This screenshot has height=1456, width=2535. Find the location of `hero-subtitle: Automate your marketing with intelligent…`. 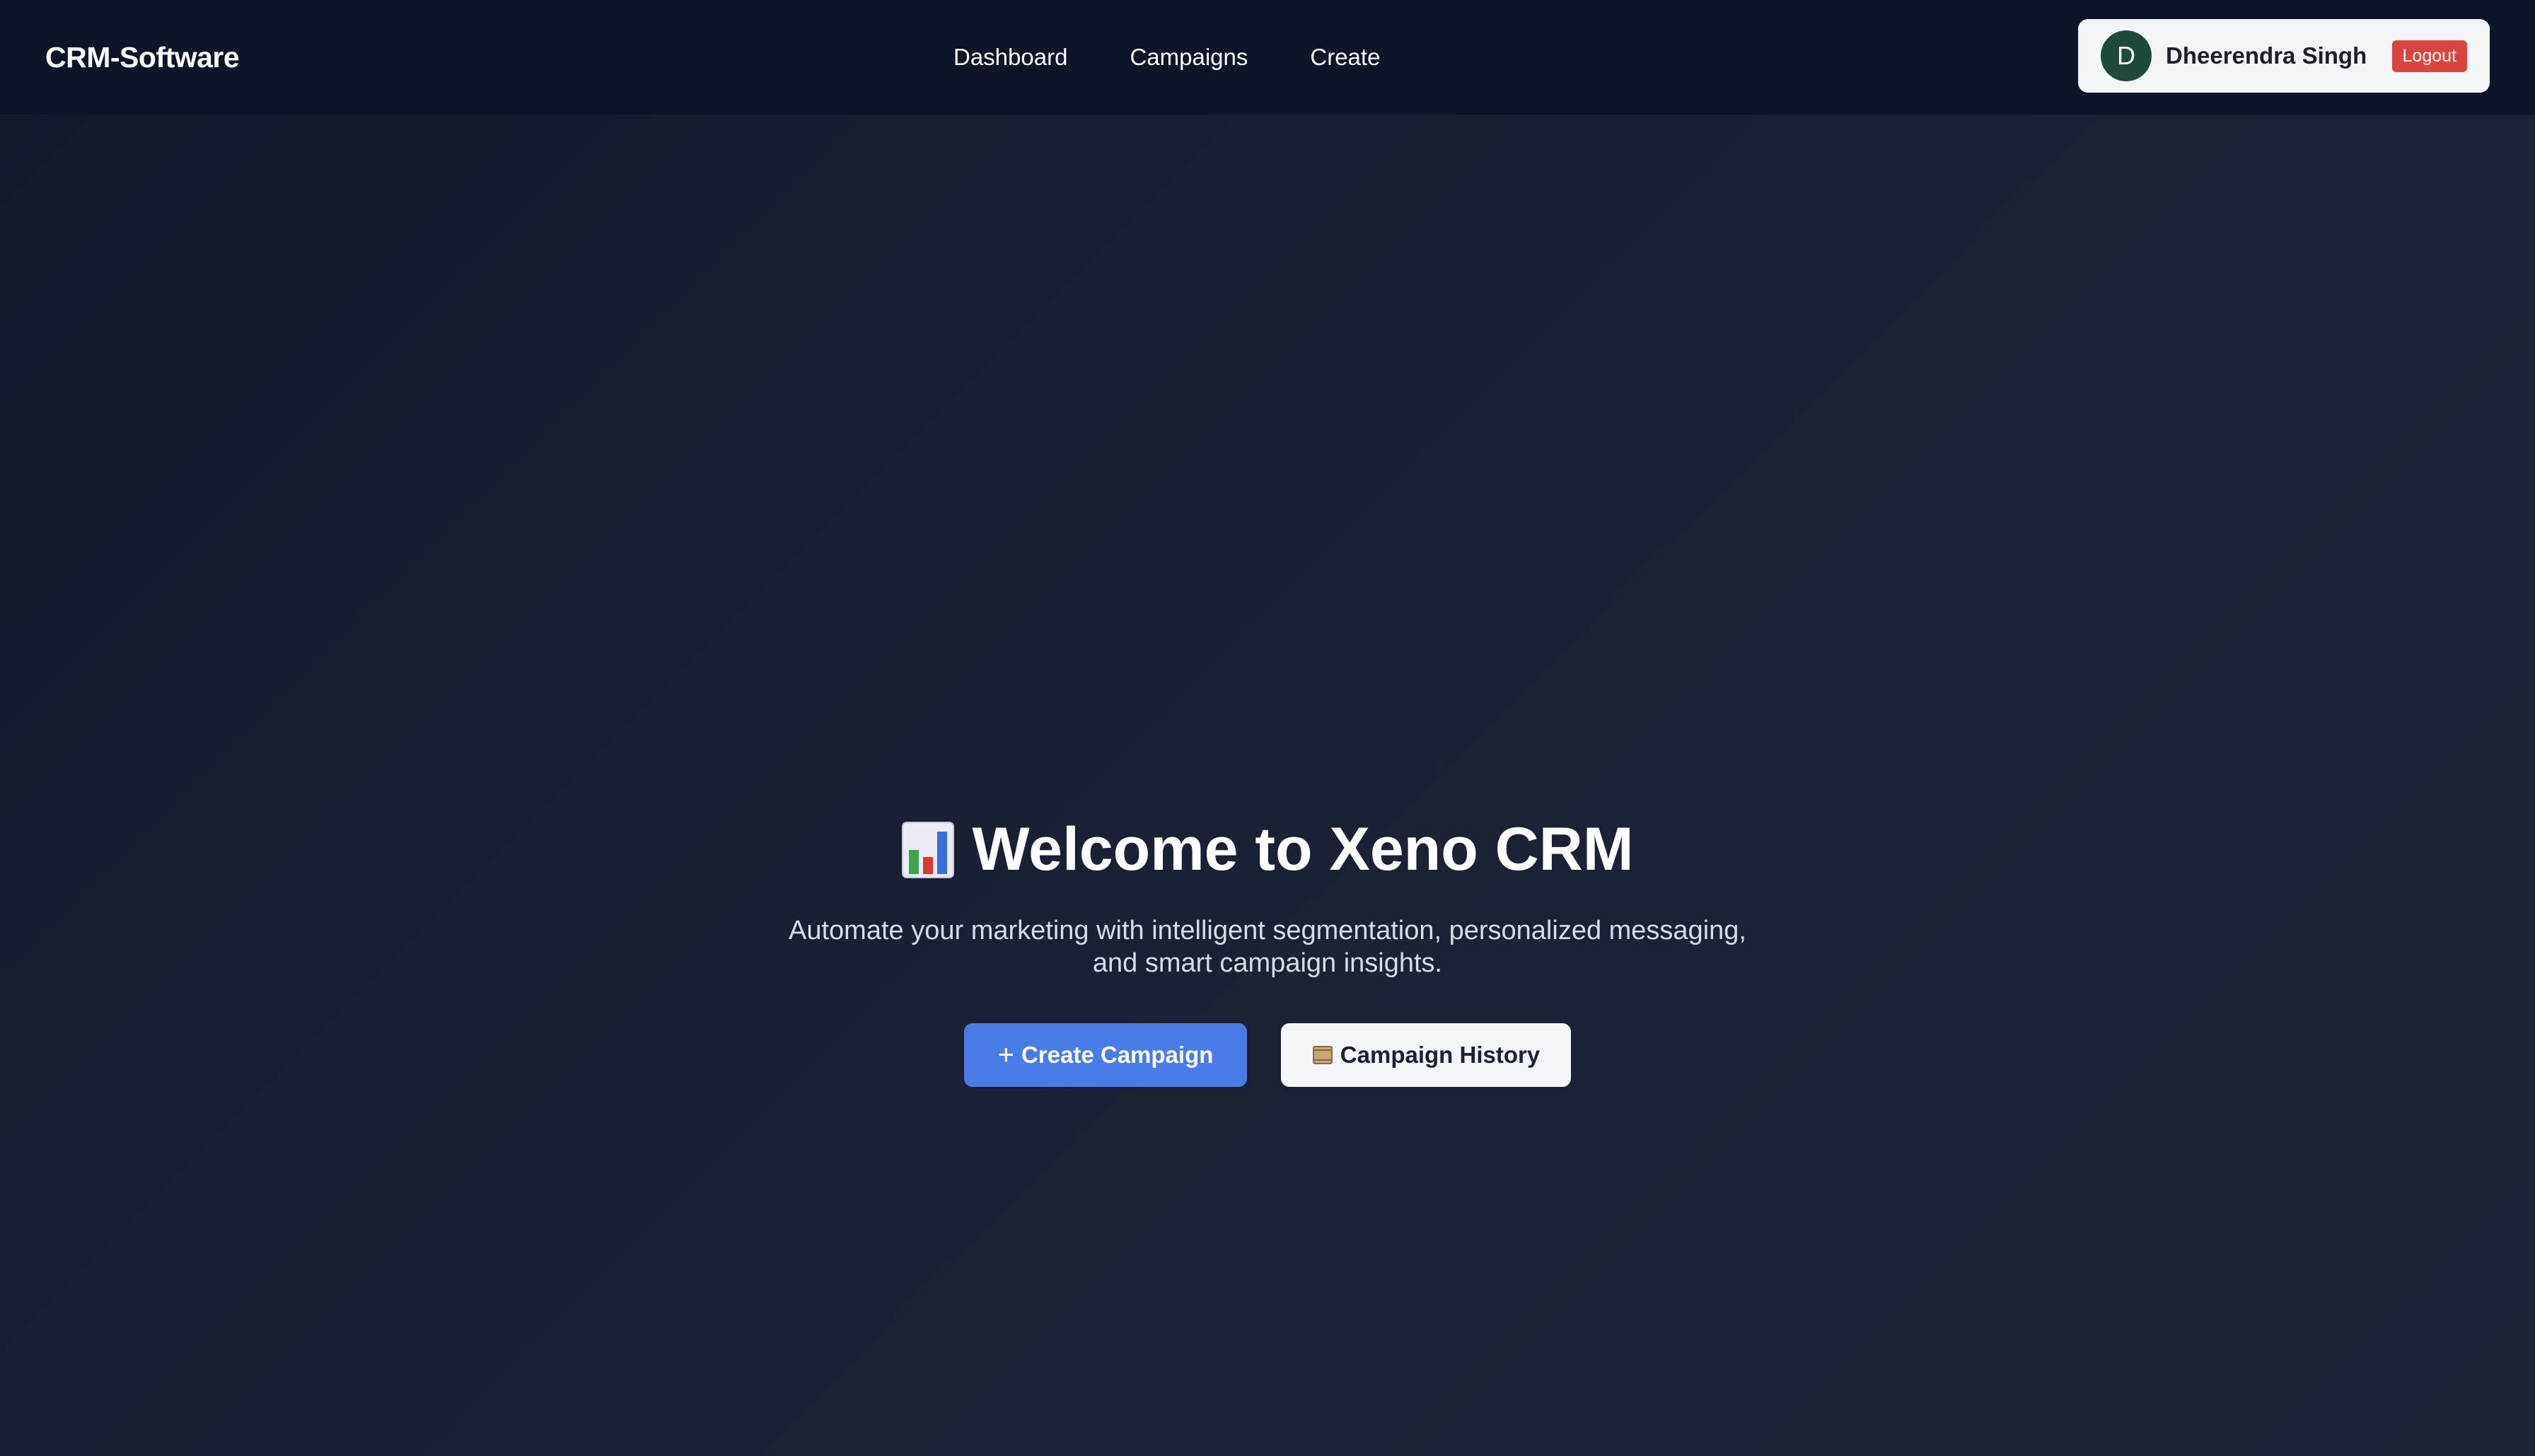

hero-subtitle: Automate your marketing with intelligent… is located at coordinates (1267, 948).